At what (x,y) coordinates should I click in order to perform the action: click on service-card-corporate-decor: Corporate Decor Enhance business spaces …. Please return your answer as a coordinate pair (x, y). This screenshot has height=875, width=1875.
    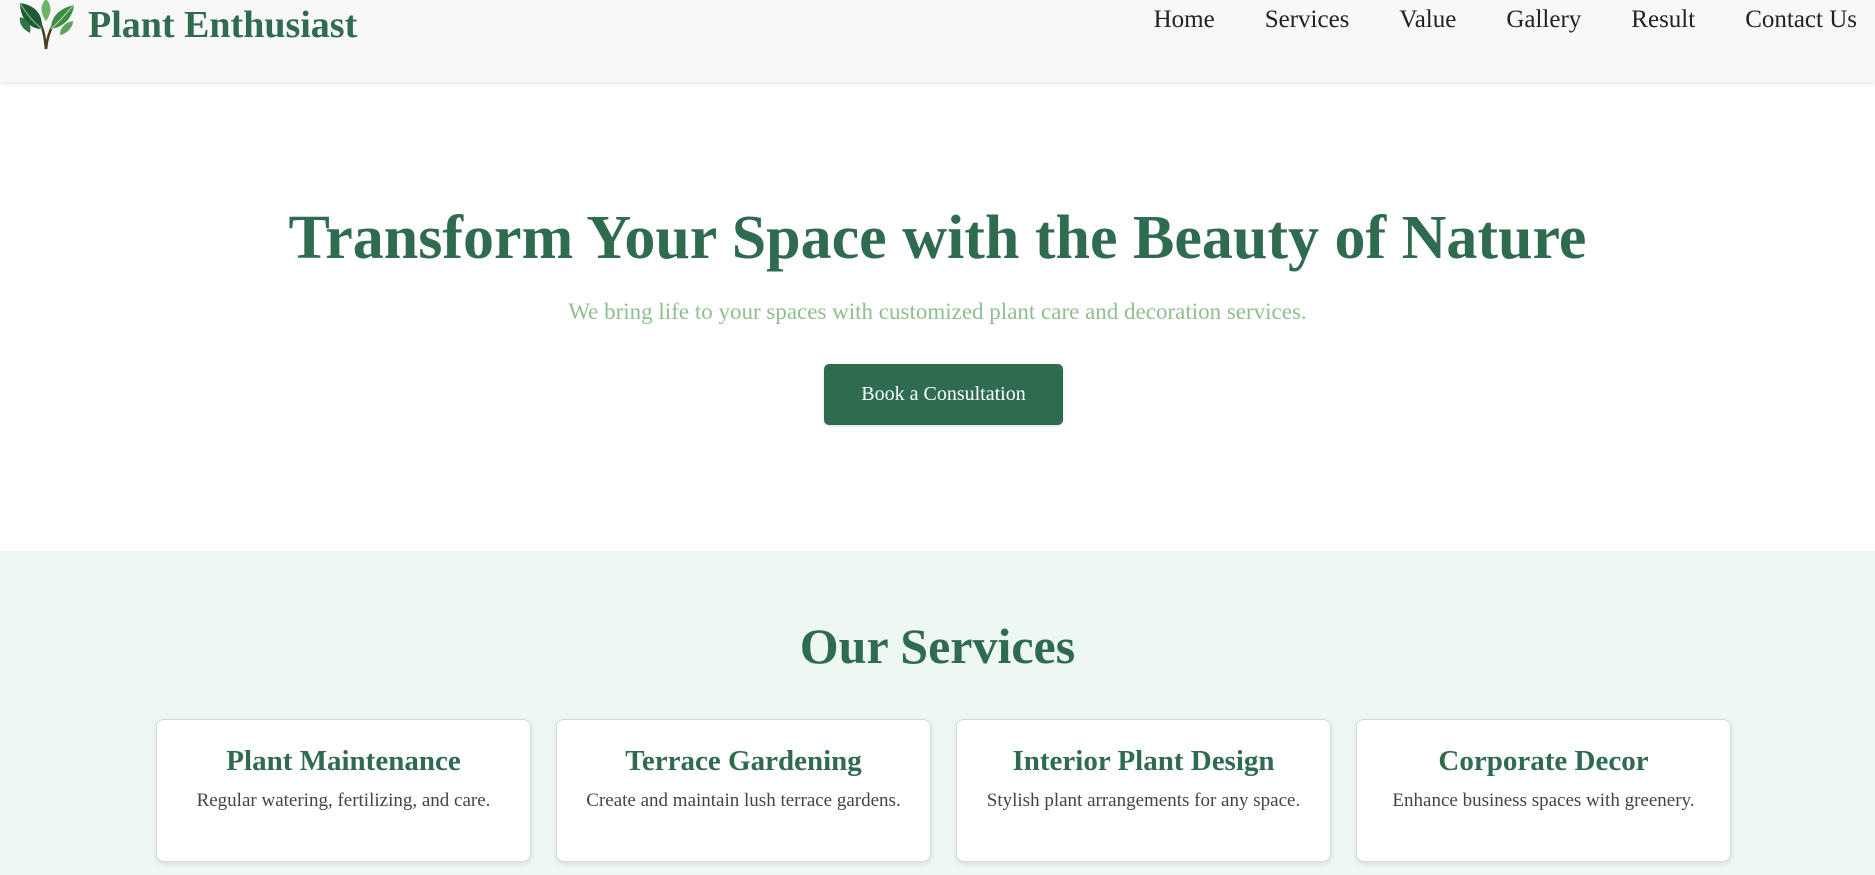
    Looking at the image, I should click on (1543, 790).